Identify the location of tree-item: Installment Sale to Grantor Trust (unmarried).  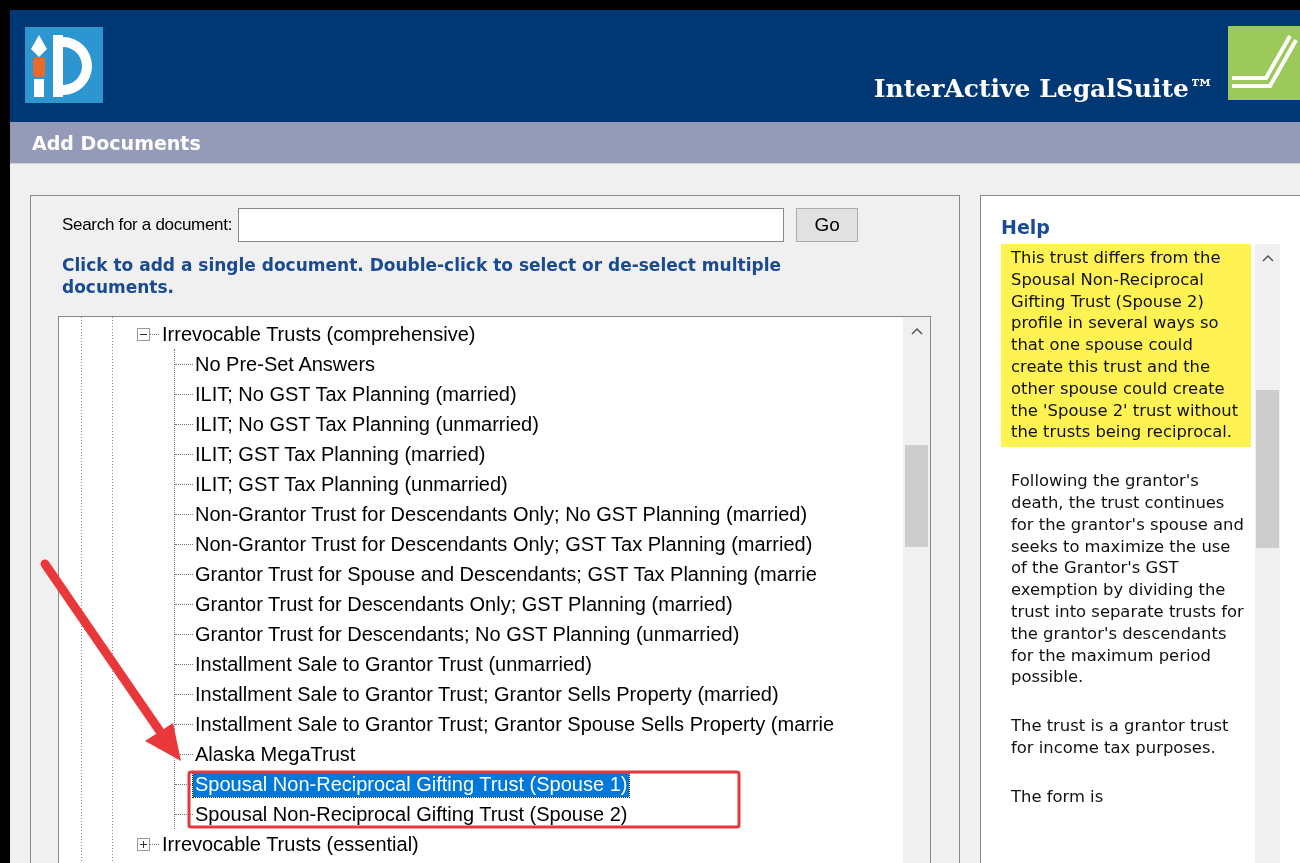
(393, 664).